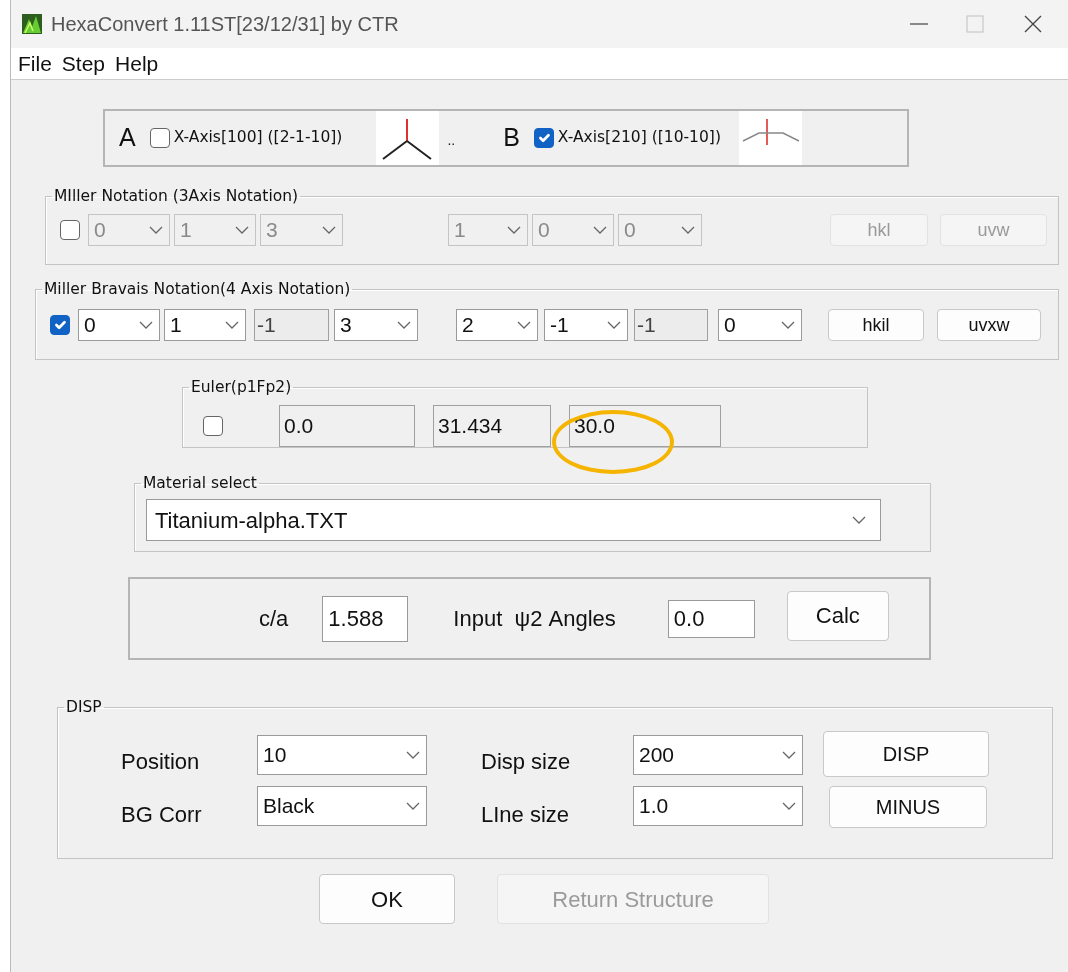 The height and width of the screenshot is (972, 1068). I want to click on dropdown: -1, so click(586, 325).